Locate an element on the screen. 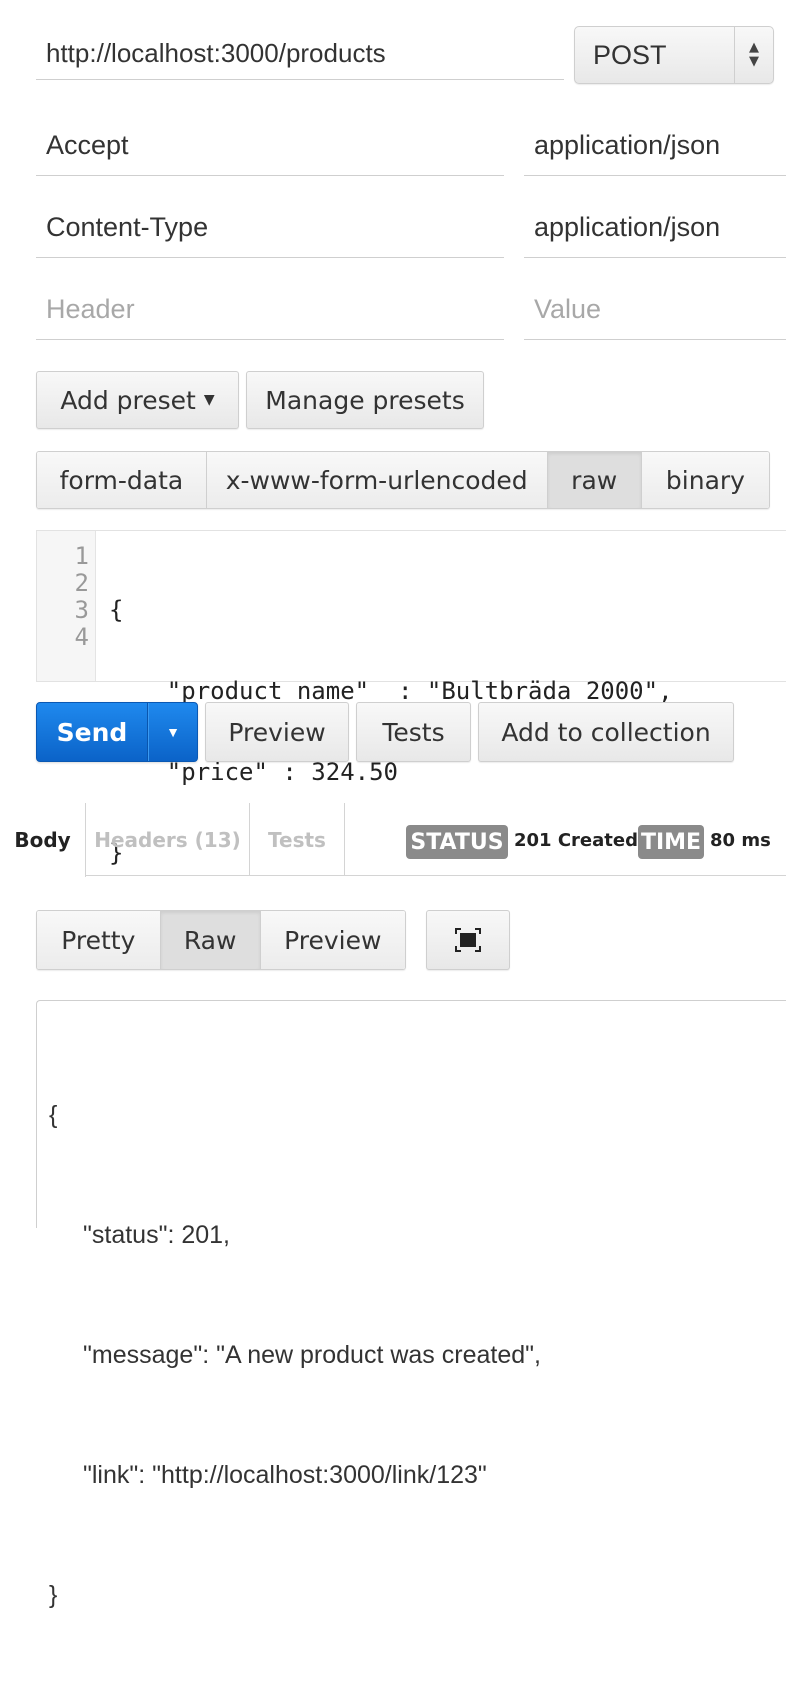 Image resolution: width=786 pixels, height=1695 pixels. time-badge-label: TIME is located at coordinates (671, 842).